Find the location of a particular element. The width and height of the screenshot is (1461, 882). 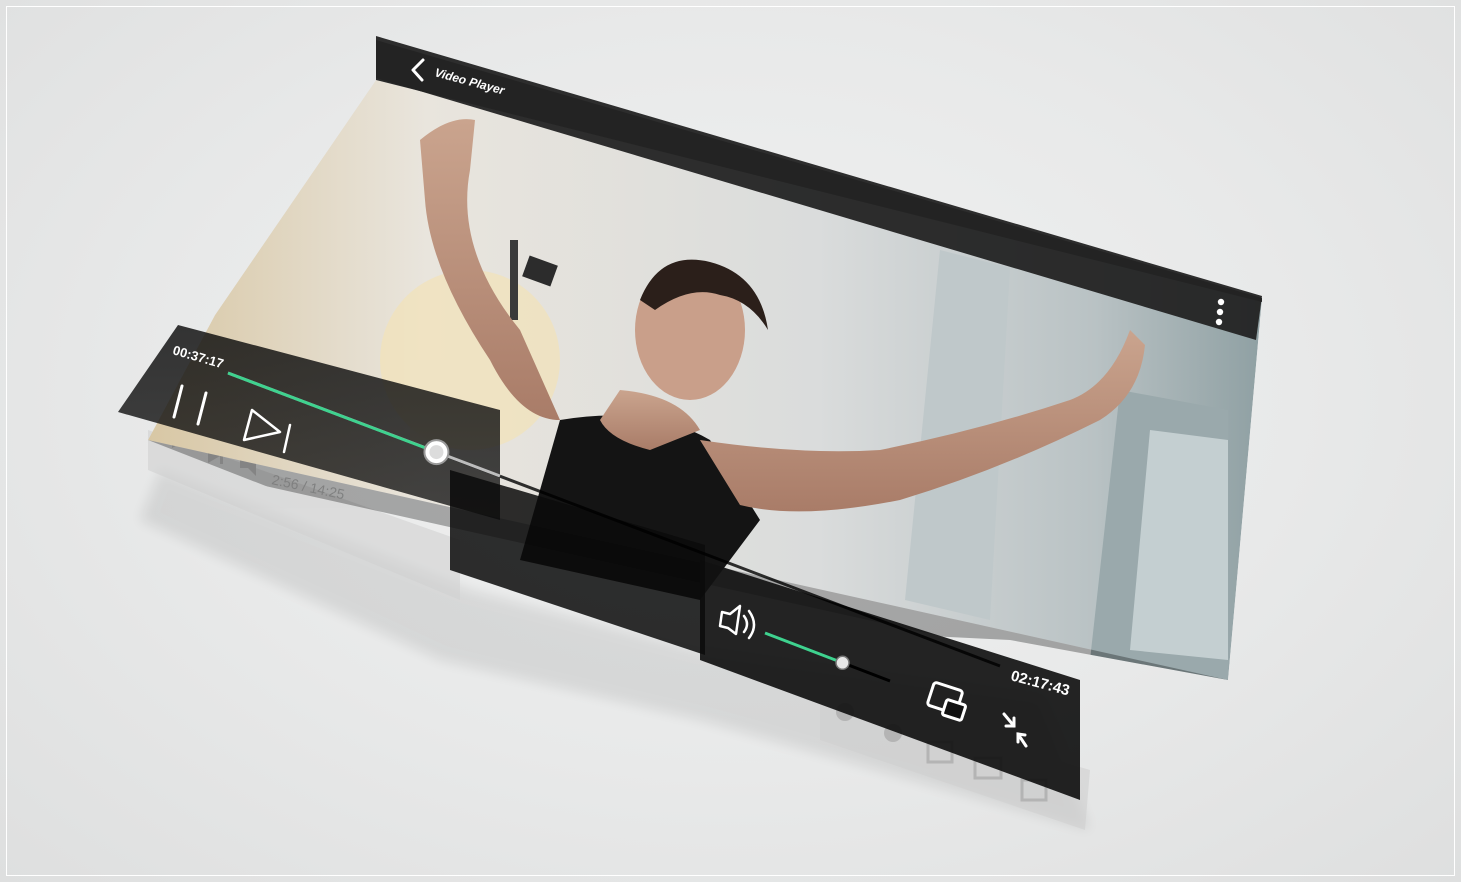

seek-thumb-center is located at coordinates (436, 452).